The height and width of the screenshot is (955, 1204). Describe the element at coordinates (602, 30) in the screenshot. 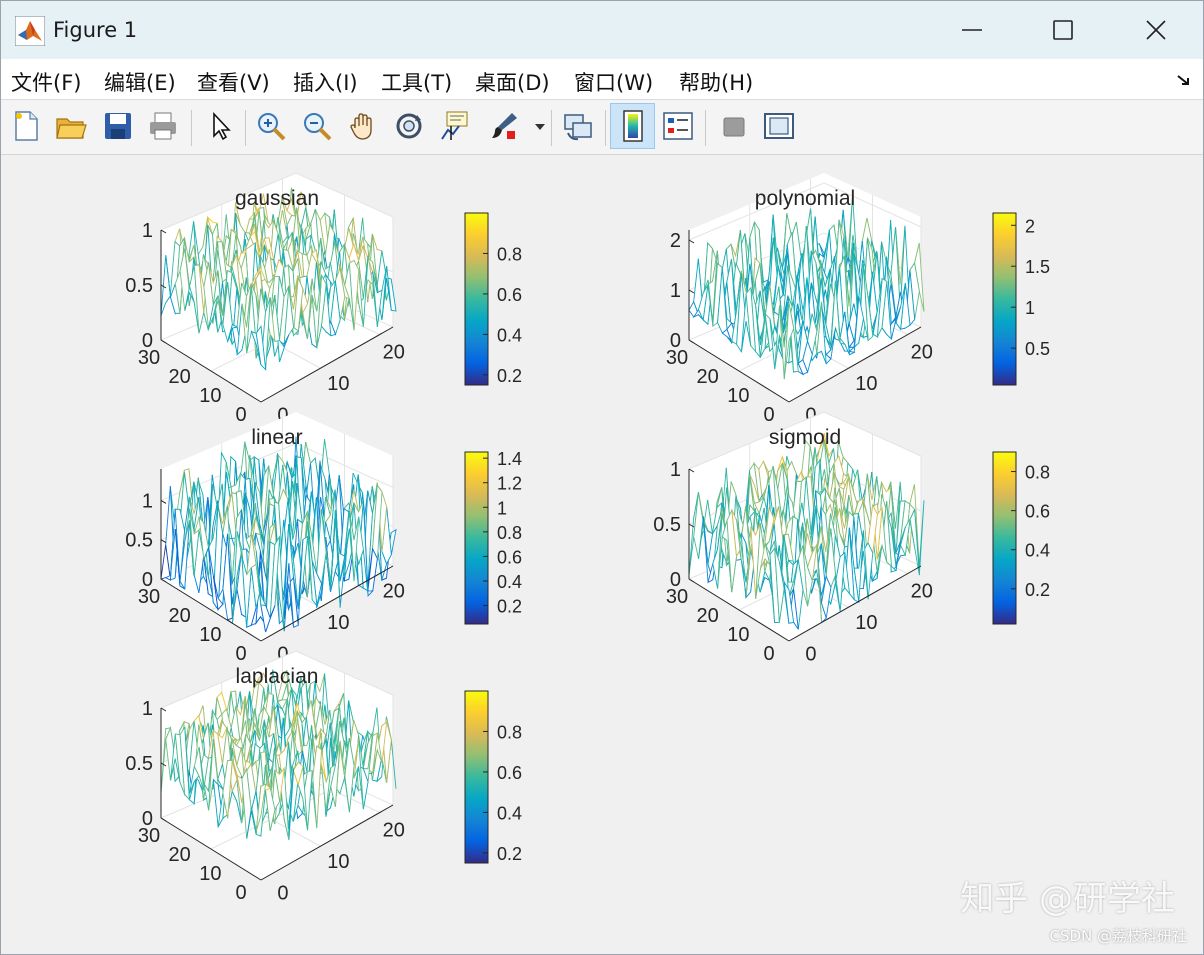

I see `title-bar: Figure 1` at that location.